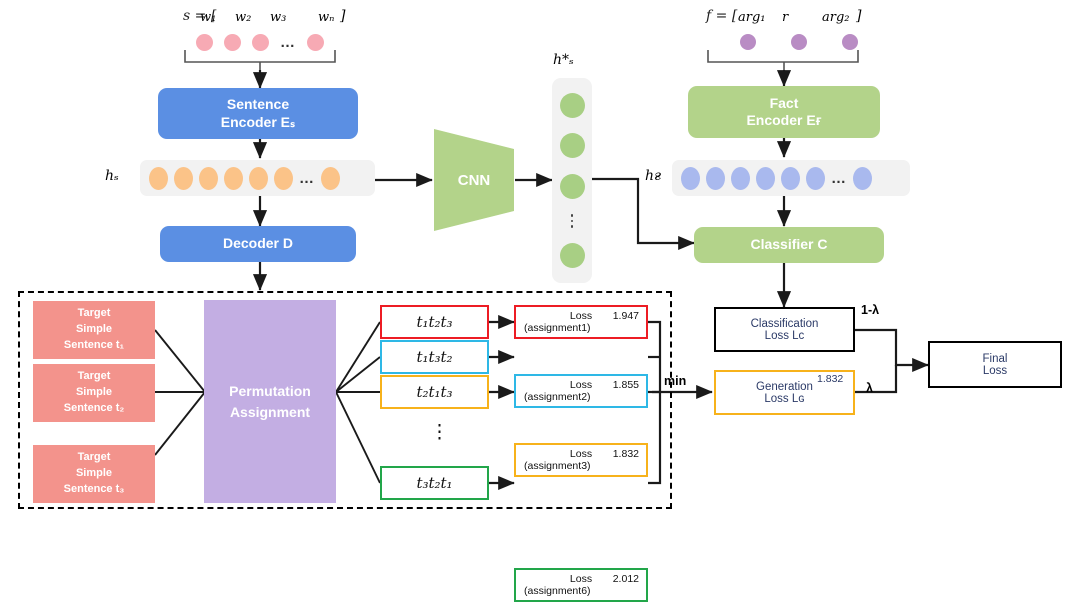  I want to click on loss-1-value: 1.947, so click(625, 316).